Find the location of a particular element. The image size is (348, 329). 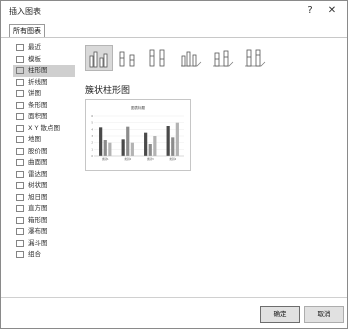

close-button: ✕ is located at coordinates (332, 11).